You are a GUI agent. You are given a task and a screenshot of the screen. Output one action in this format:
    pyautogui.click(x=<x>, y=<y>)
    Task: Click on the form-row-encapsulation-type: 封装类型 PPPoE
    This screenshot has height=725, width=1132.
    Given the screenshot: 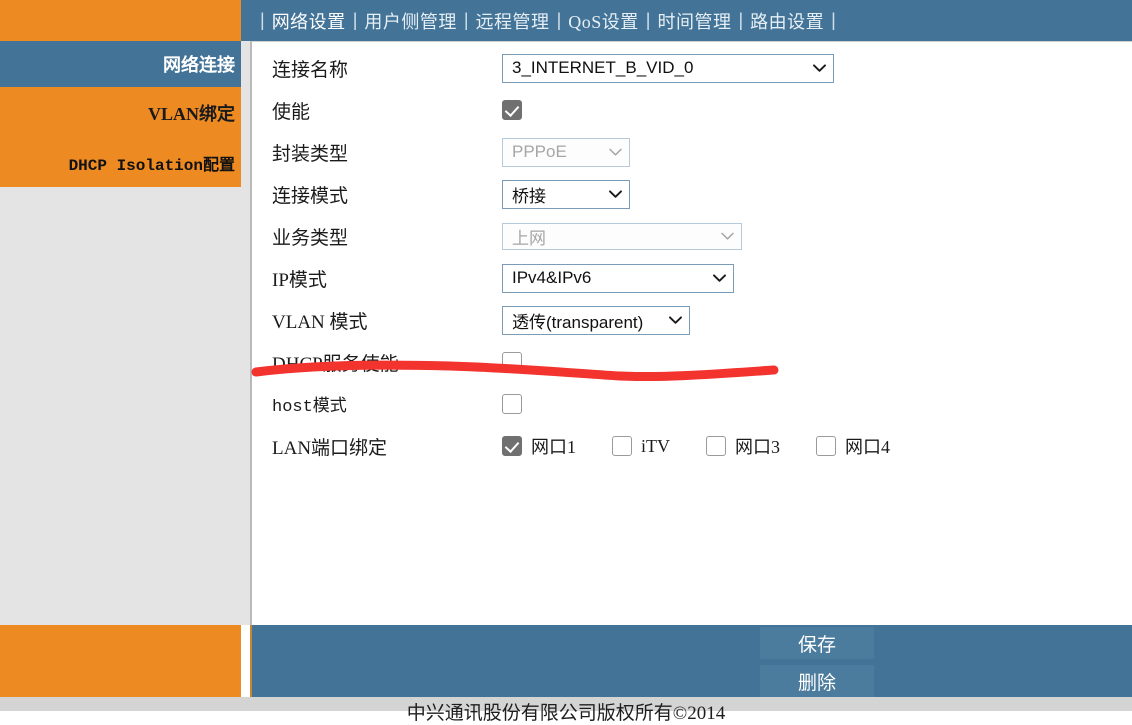 What is the action you would take?
    pyautogui.click(x=599, y=152)
    